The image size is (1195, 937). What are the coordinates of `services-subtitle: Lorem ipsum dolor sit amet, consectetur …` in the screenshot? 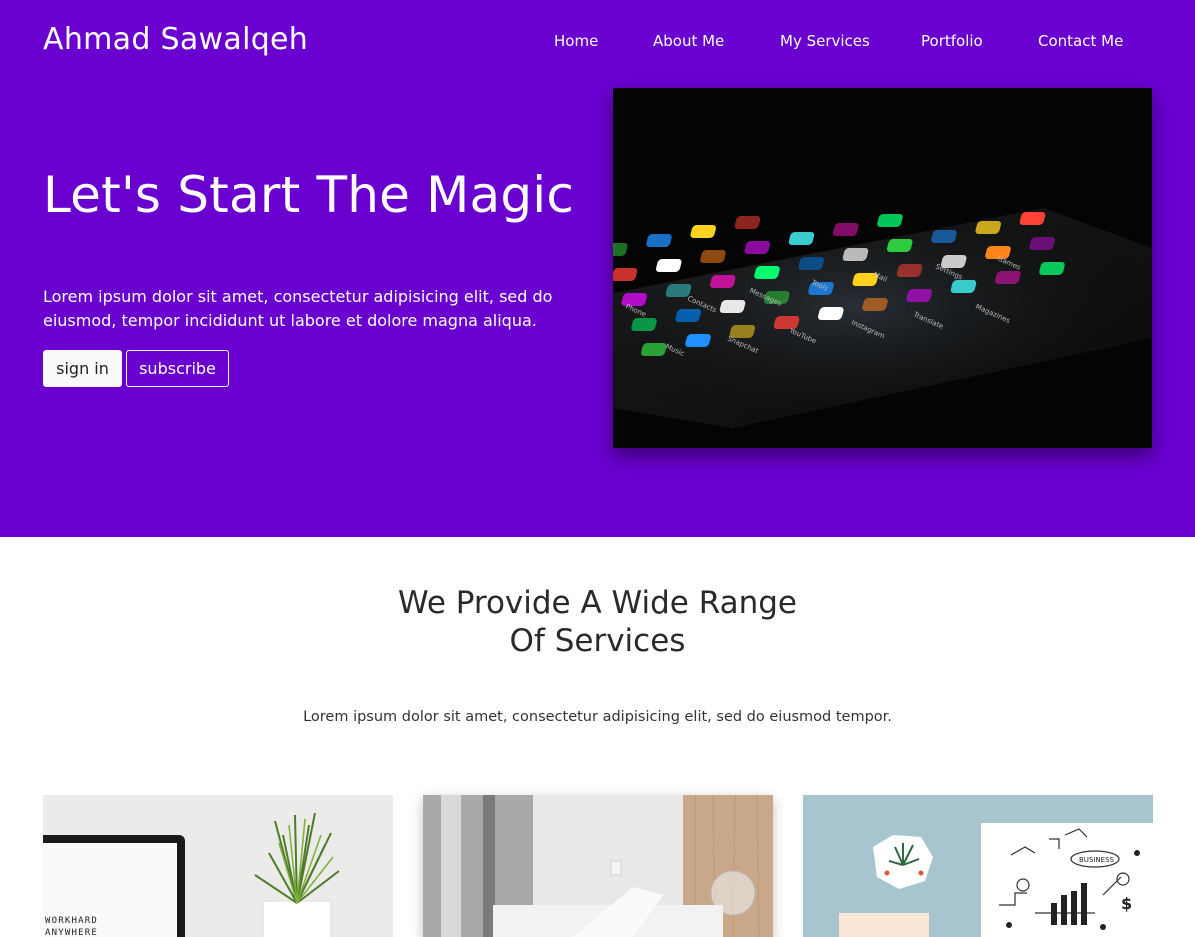 It's located at (597, 717).